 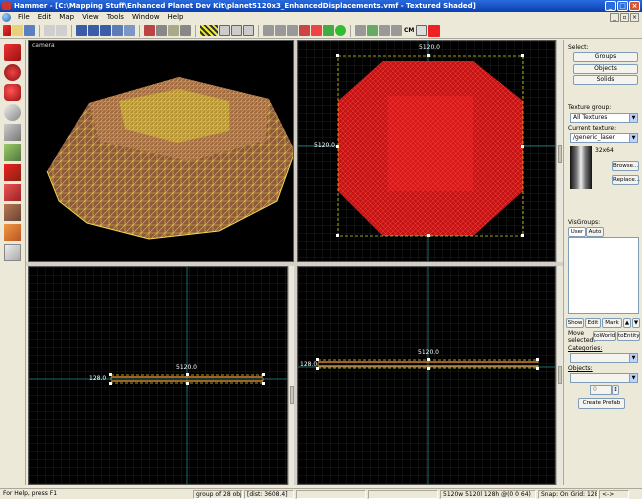 I want to click on side-height-label: 128.0, so click(x=309, y=364).